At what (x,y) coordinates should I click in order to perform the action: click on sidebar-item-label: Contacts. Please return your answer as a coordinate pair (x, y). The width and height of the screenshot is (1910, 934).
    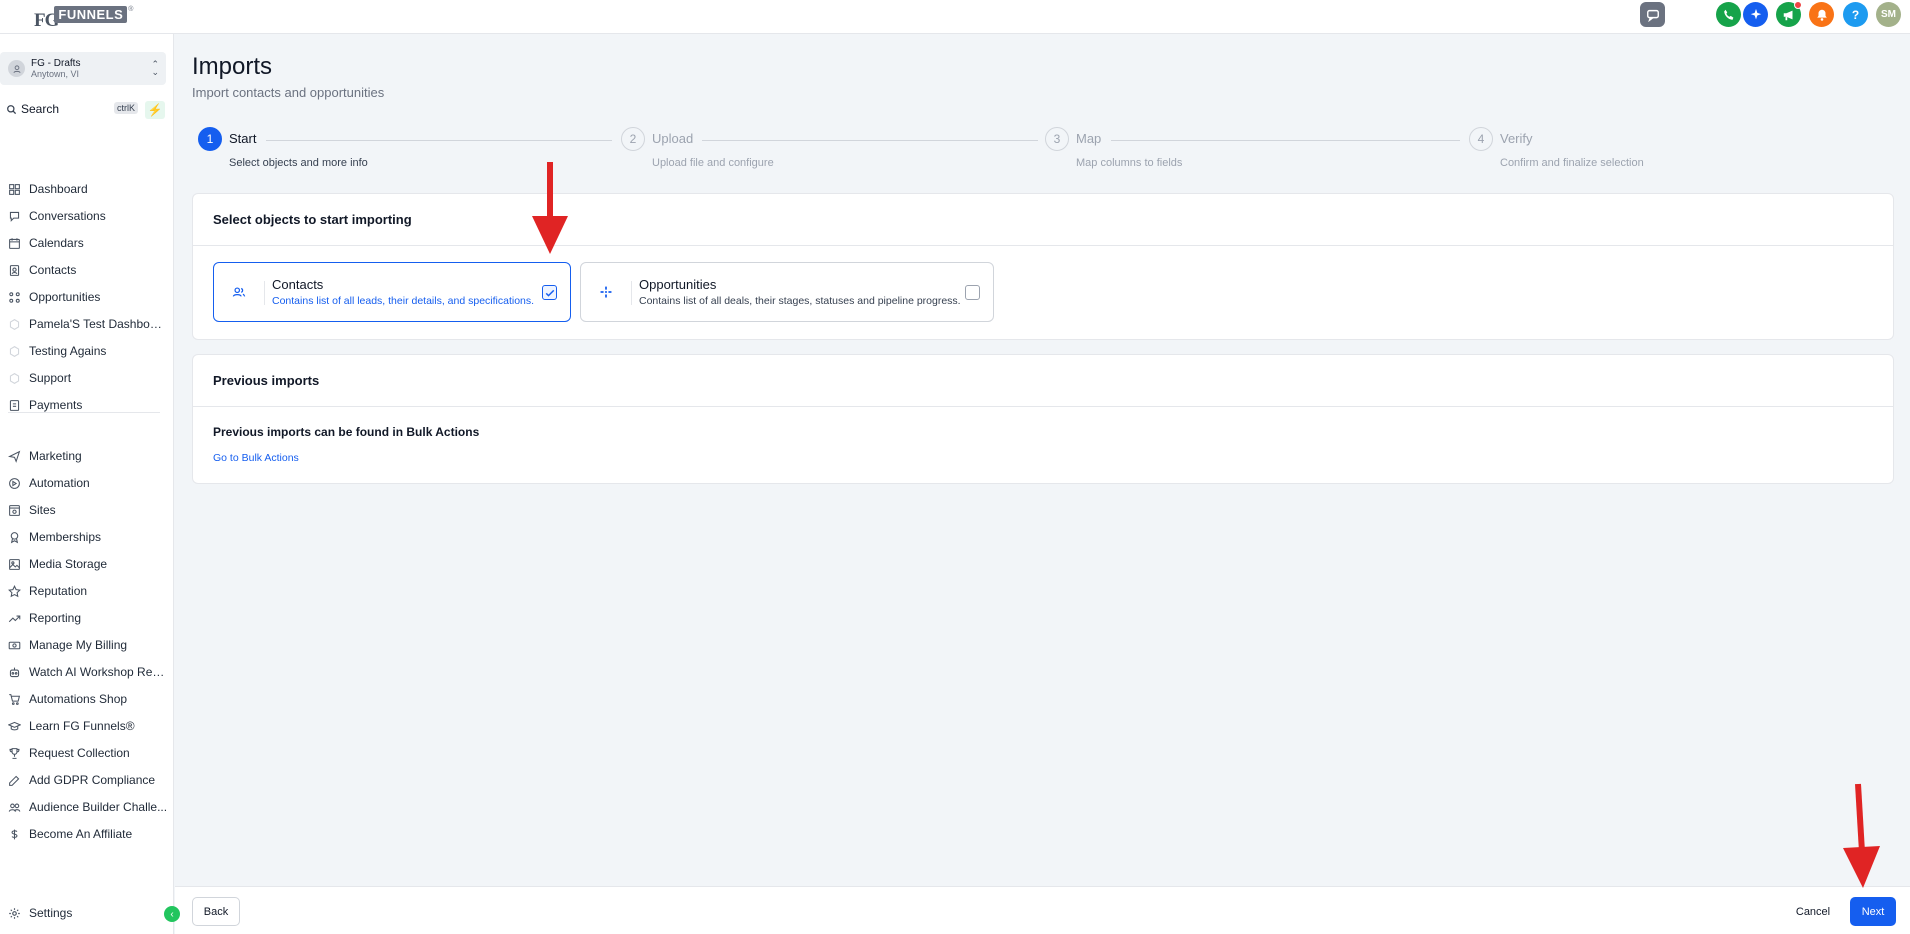
    Looking at the image, I should click on (53, 270).